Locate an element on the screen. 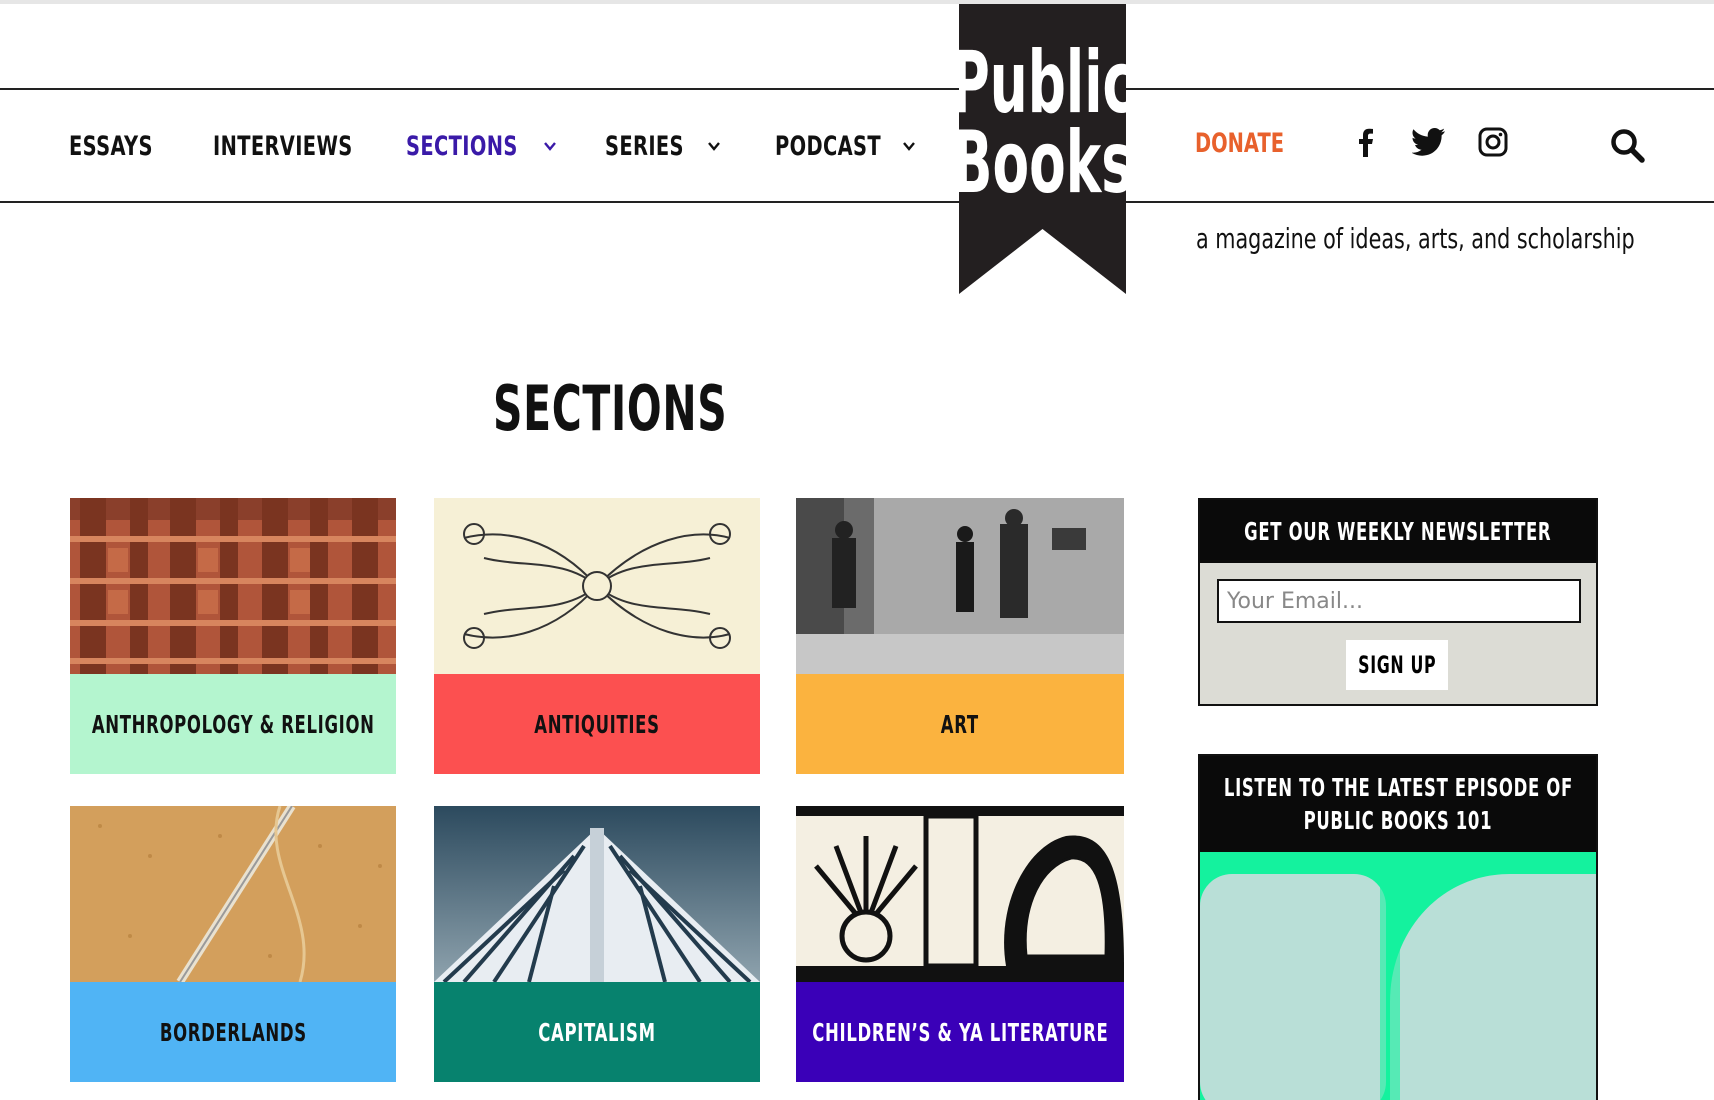 The width and height of the screenshot is (1714, 1100). donate-link: DONATE is located at coordinates (1239, 143).